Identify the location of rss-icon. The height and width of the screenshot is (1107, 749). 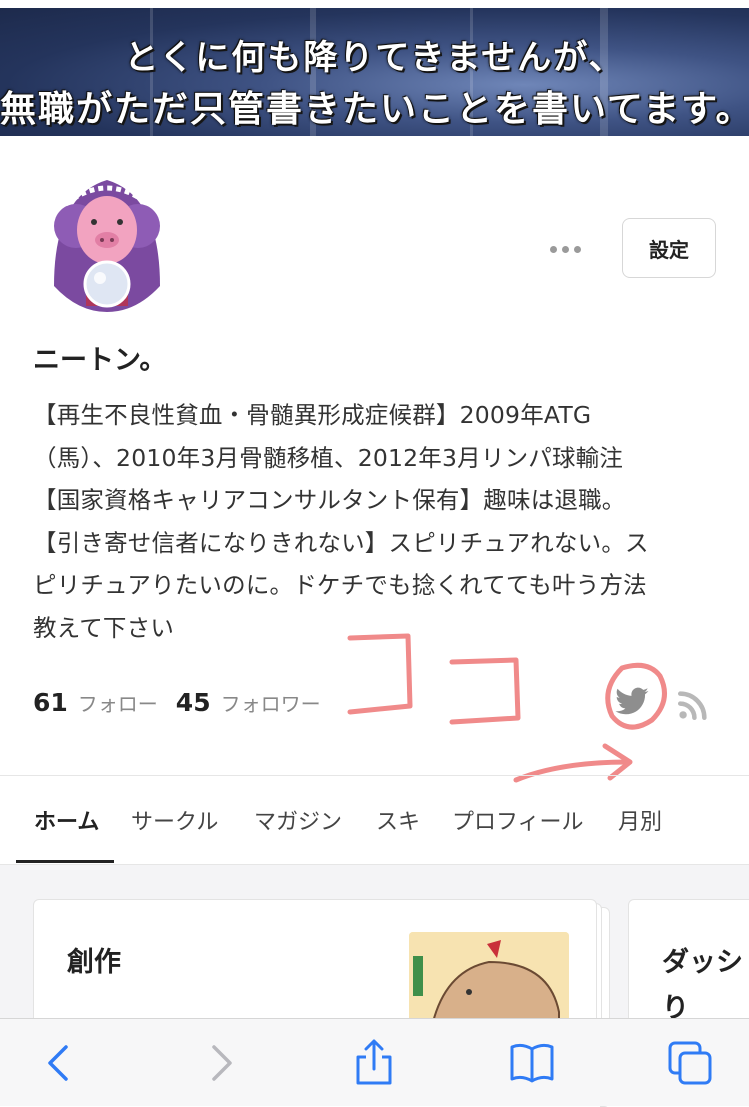
(693, 705).